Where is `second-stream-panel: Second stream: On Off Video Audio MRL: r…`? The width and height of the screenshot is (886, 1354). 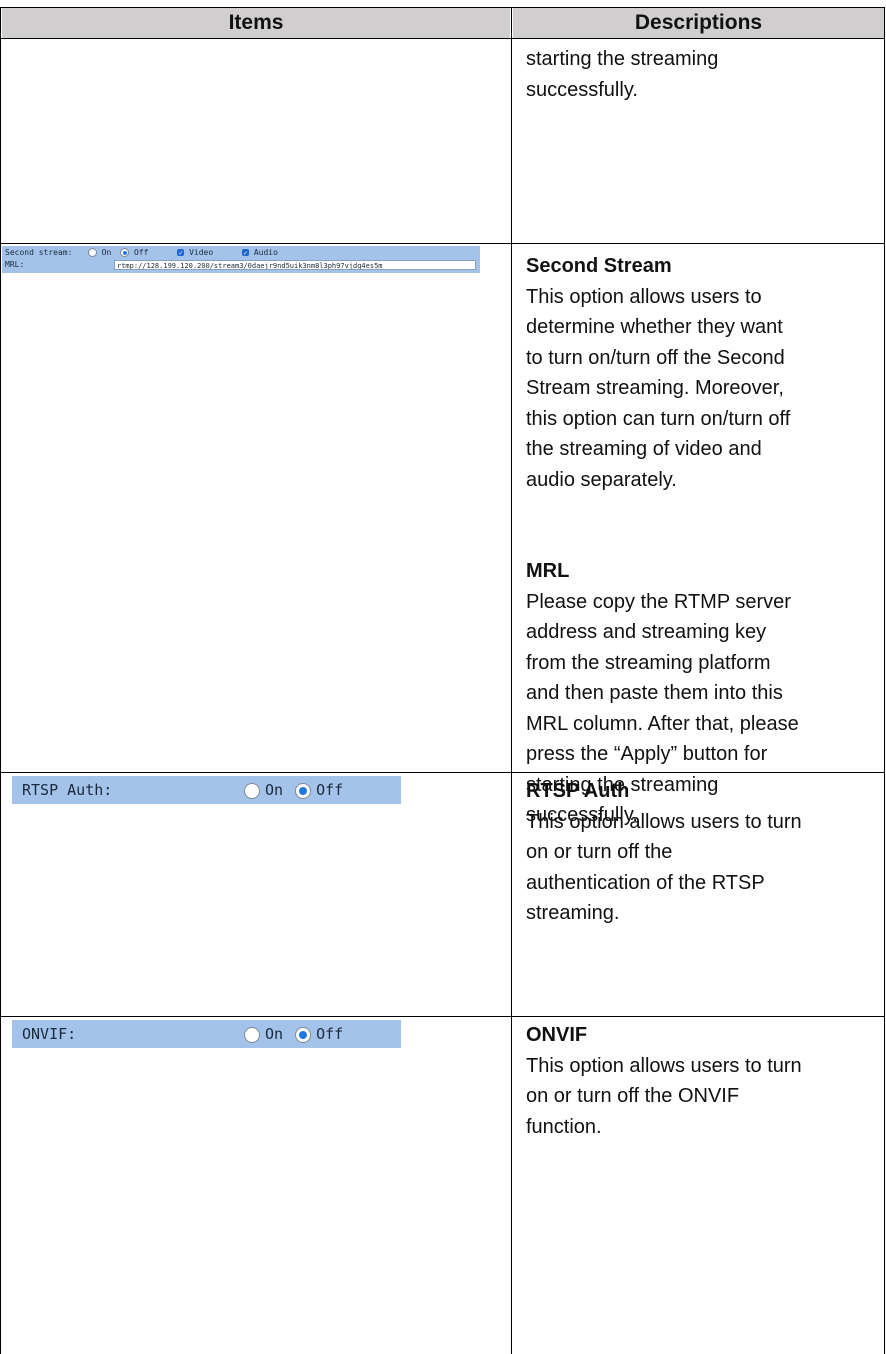
second-stream-panel: Second stream: On Off Video Audio MRL: r… is located at coordinates (241, 259).